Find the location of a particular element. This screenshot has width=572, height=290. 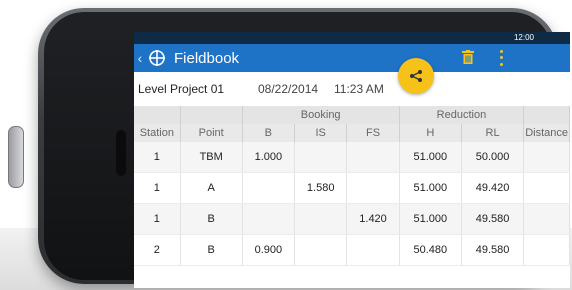

col-header-point: Point is located at coordinates (211, 133).